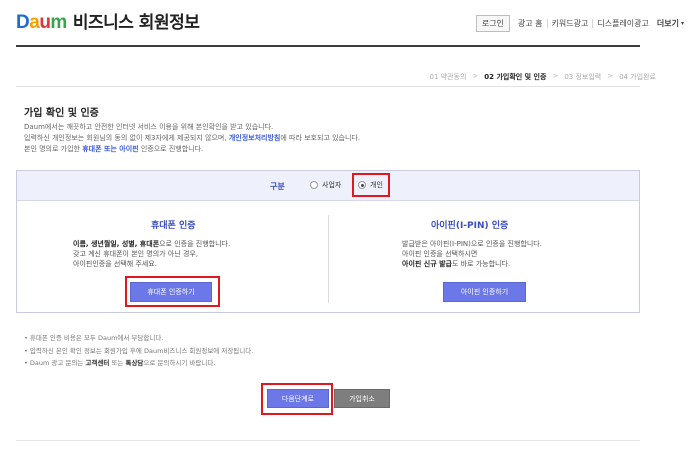  I want to click on more-menu-label: 더보기, so click(667, 23).